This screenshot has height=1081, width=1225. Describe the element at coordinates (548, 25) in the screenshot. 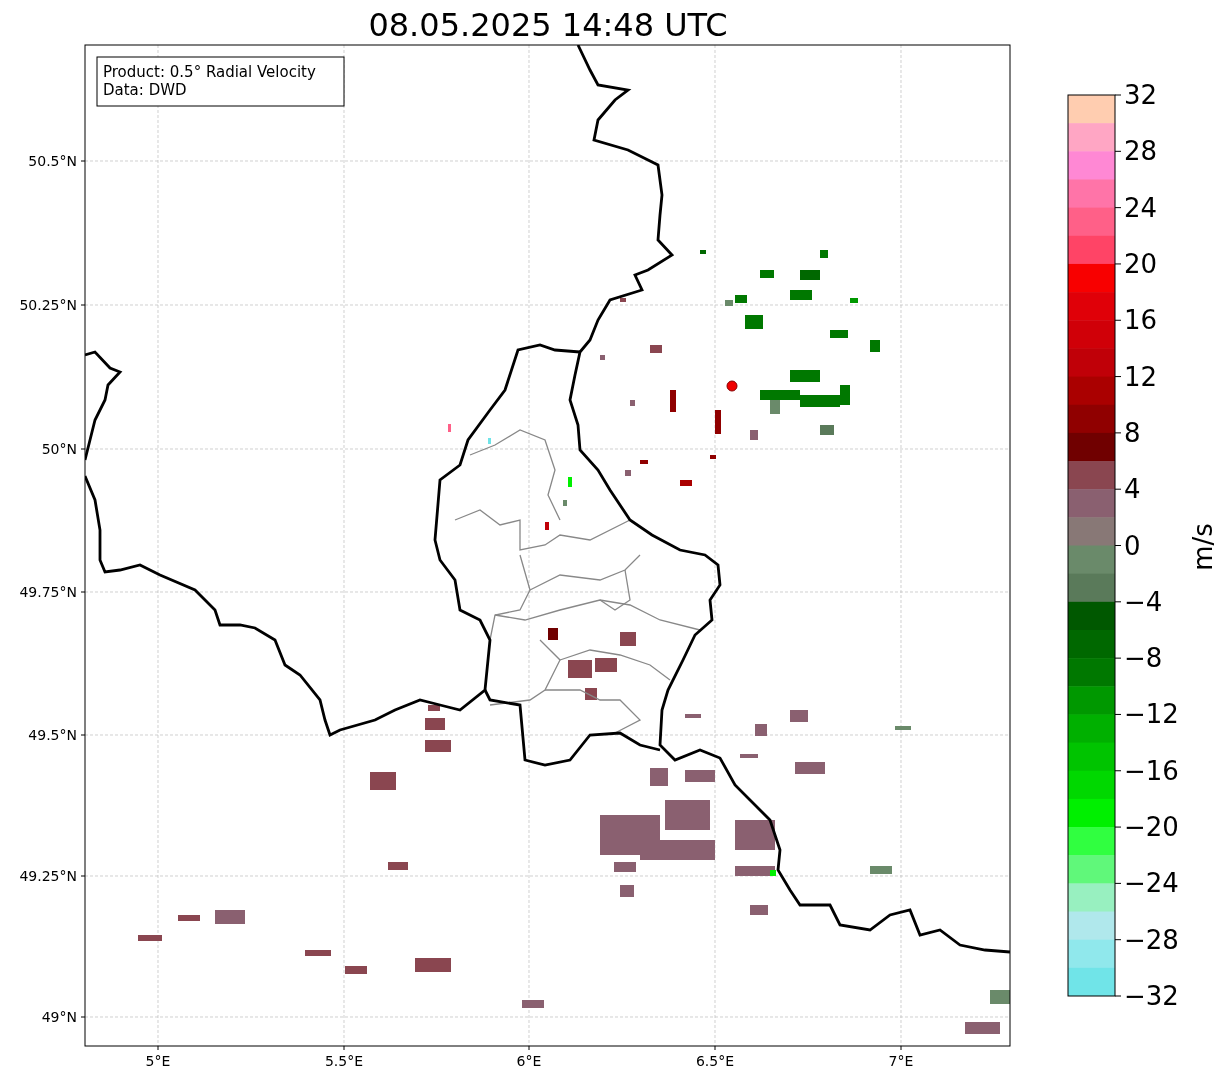

I see `chart-title: 08.05.2025 14:48 UTC` at that location.